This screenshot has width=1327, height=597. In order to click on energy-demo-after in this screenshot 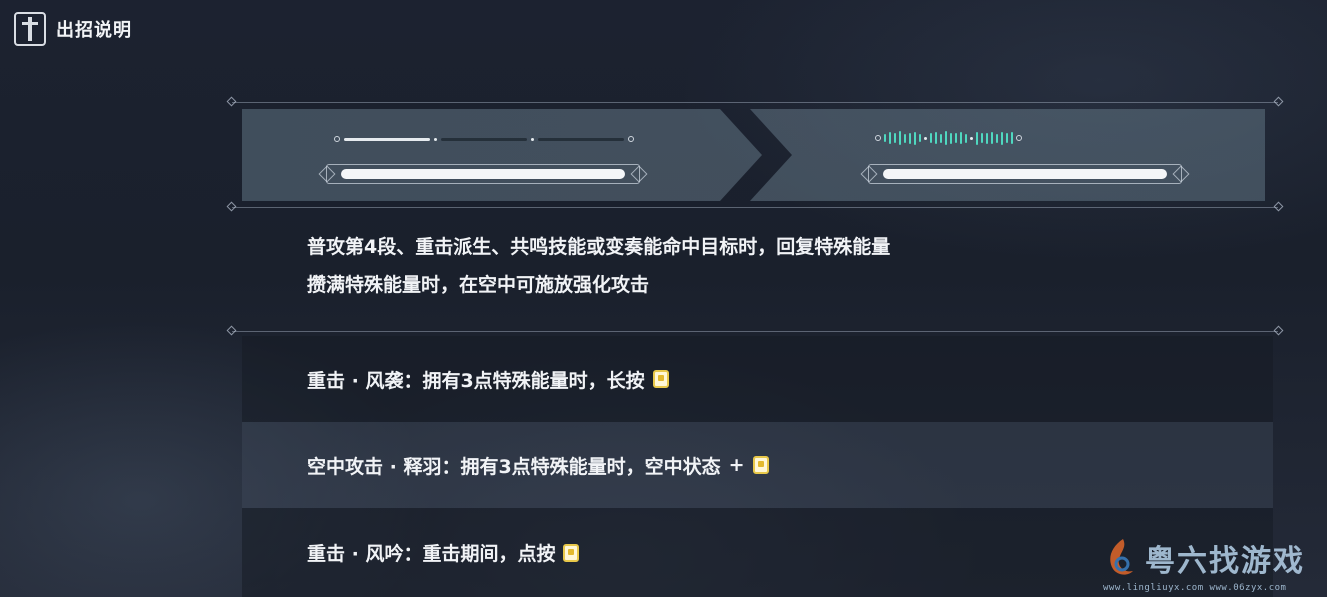, I will do `click(1007, 155)`.